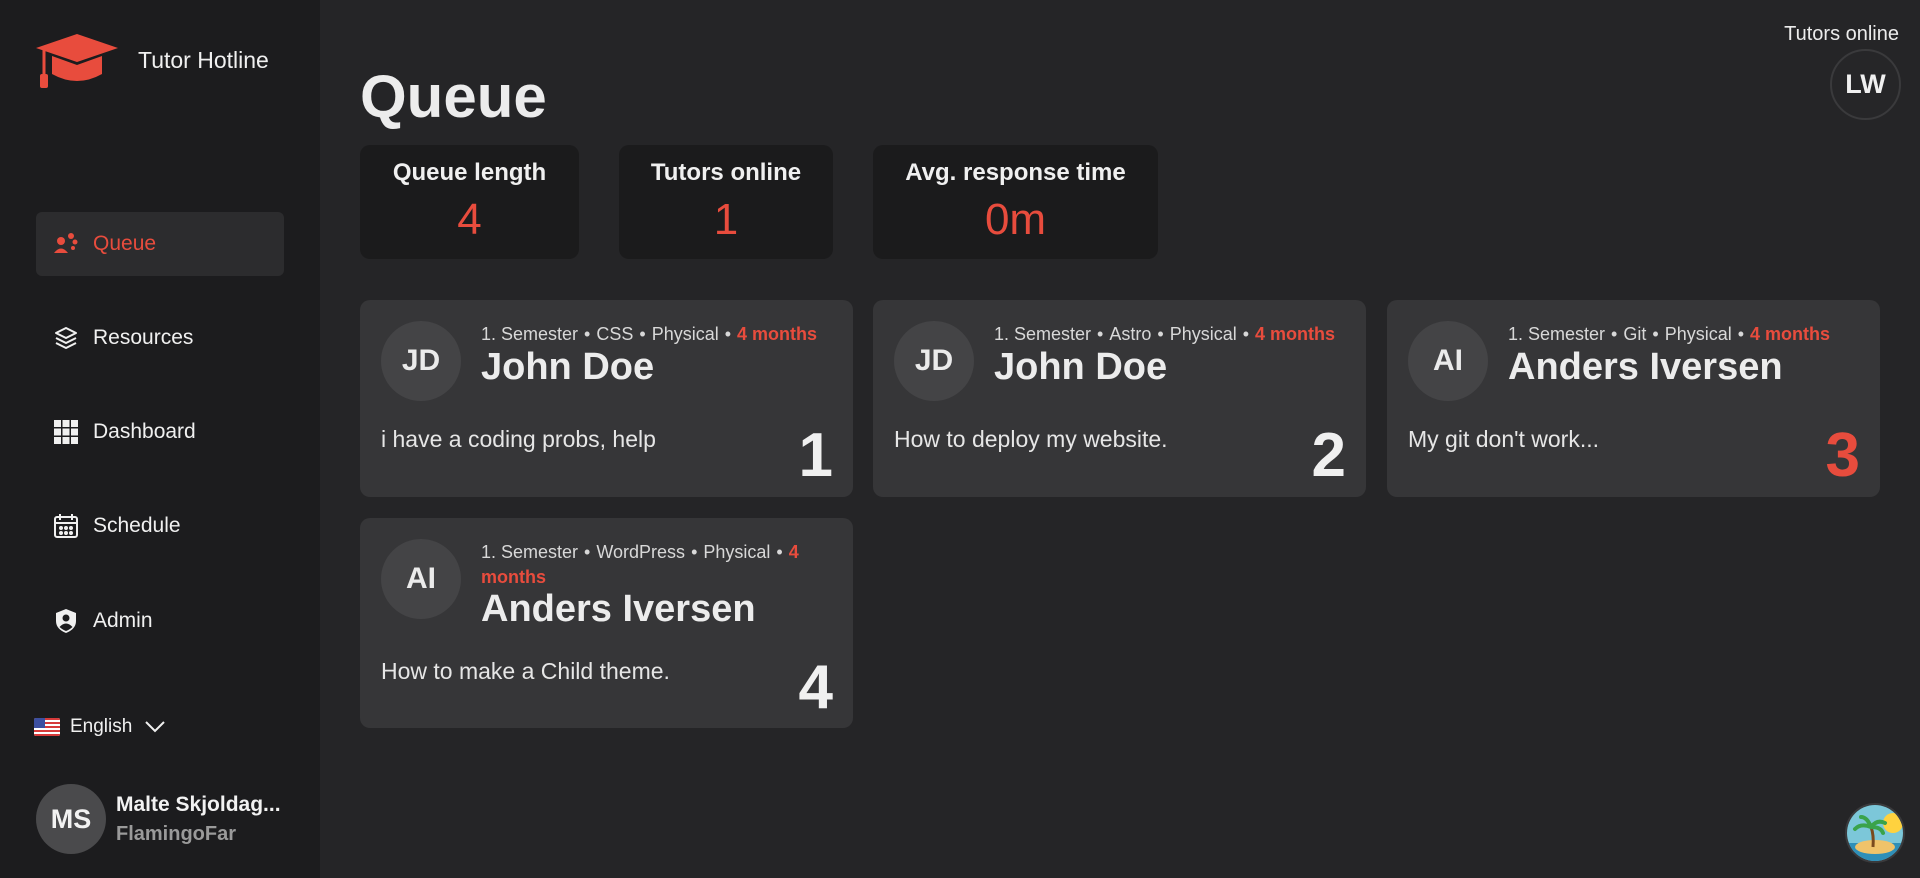 The height and width of the screenshot is (878, 1920). Describe the element at coordinates (155, 727) in the screenshot. I see `chevron-down-icon` at that location.